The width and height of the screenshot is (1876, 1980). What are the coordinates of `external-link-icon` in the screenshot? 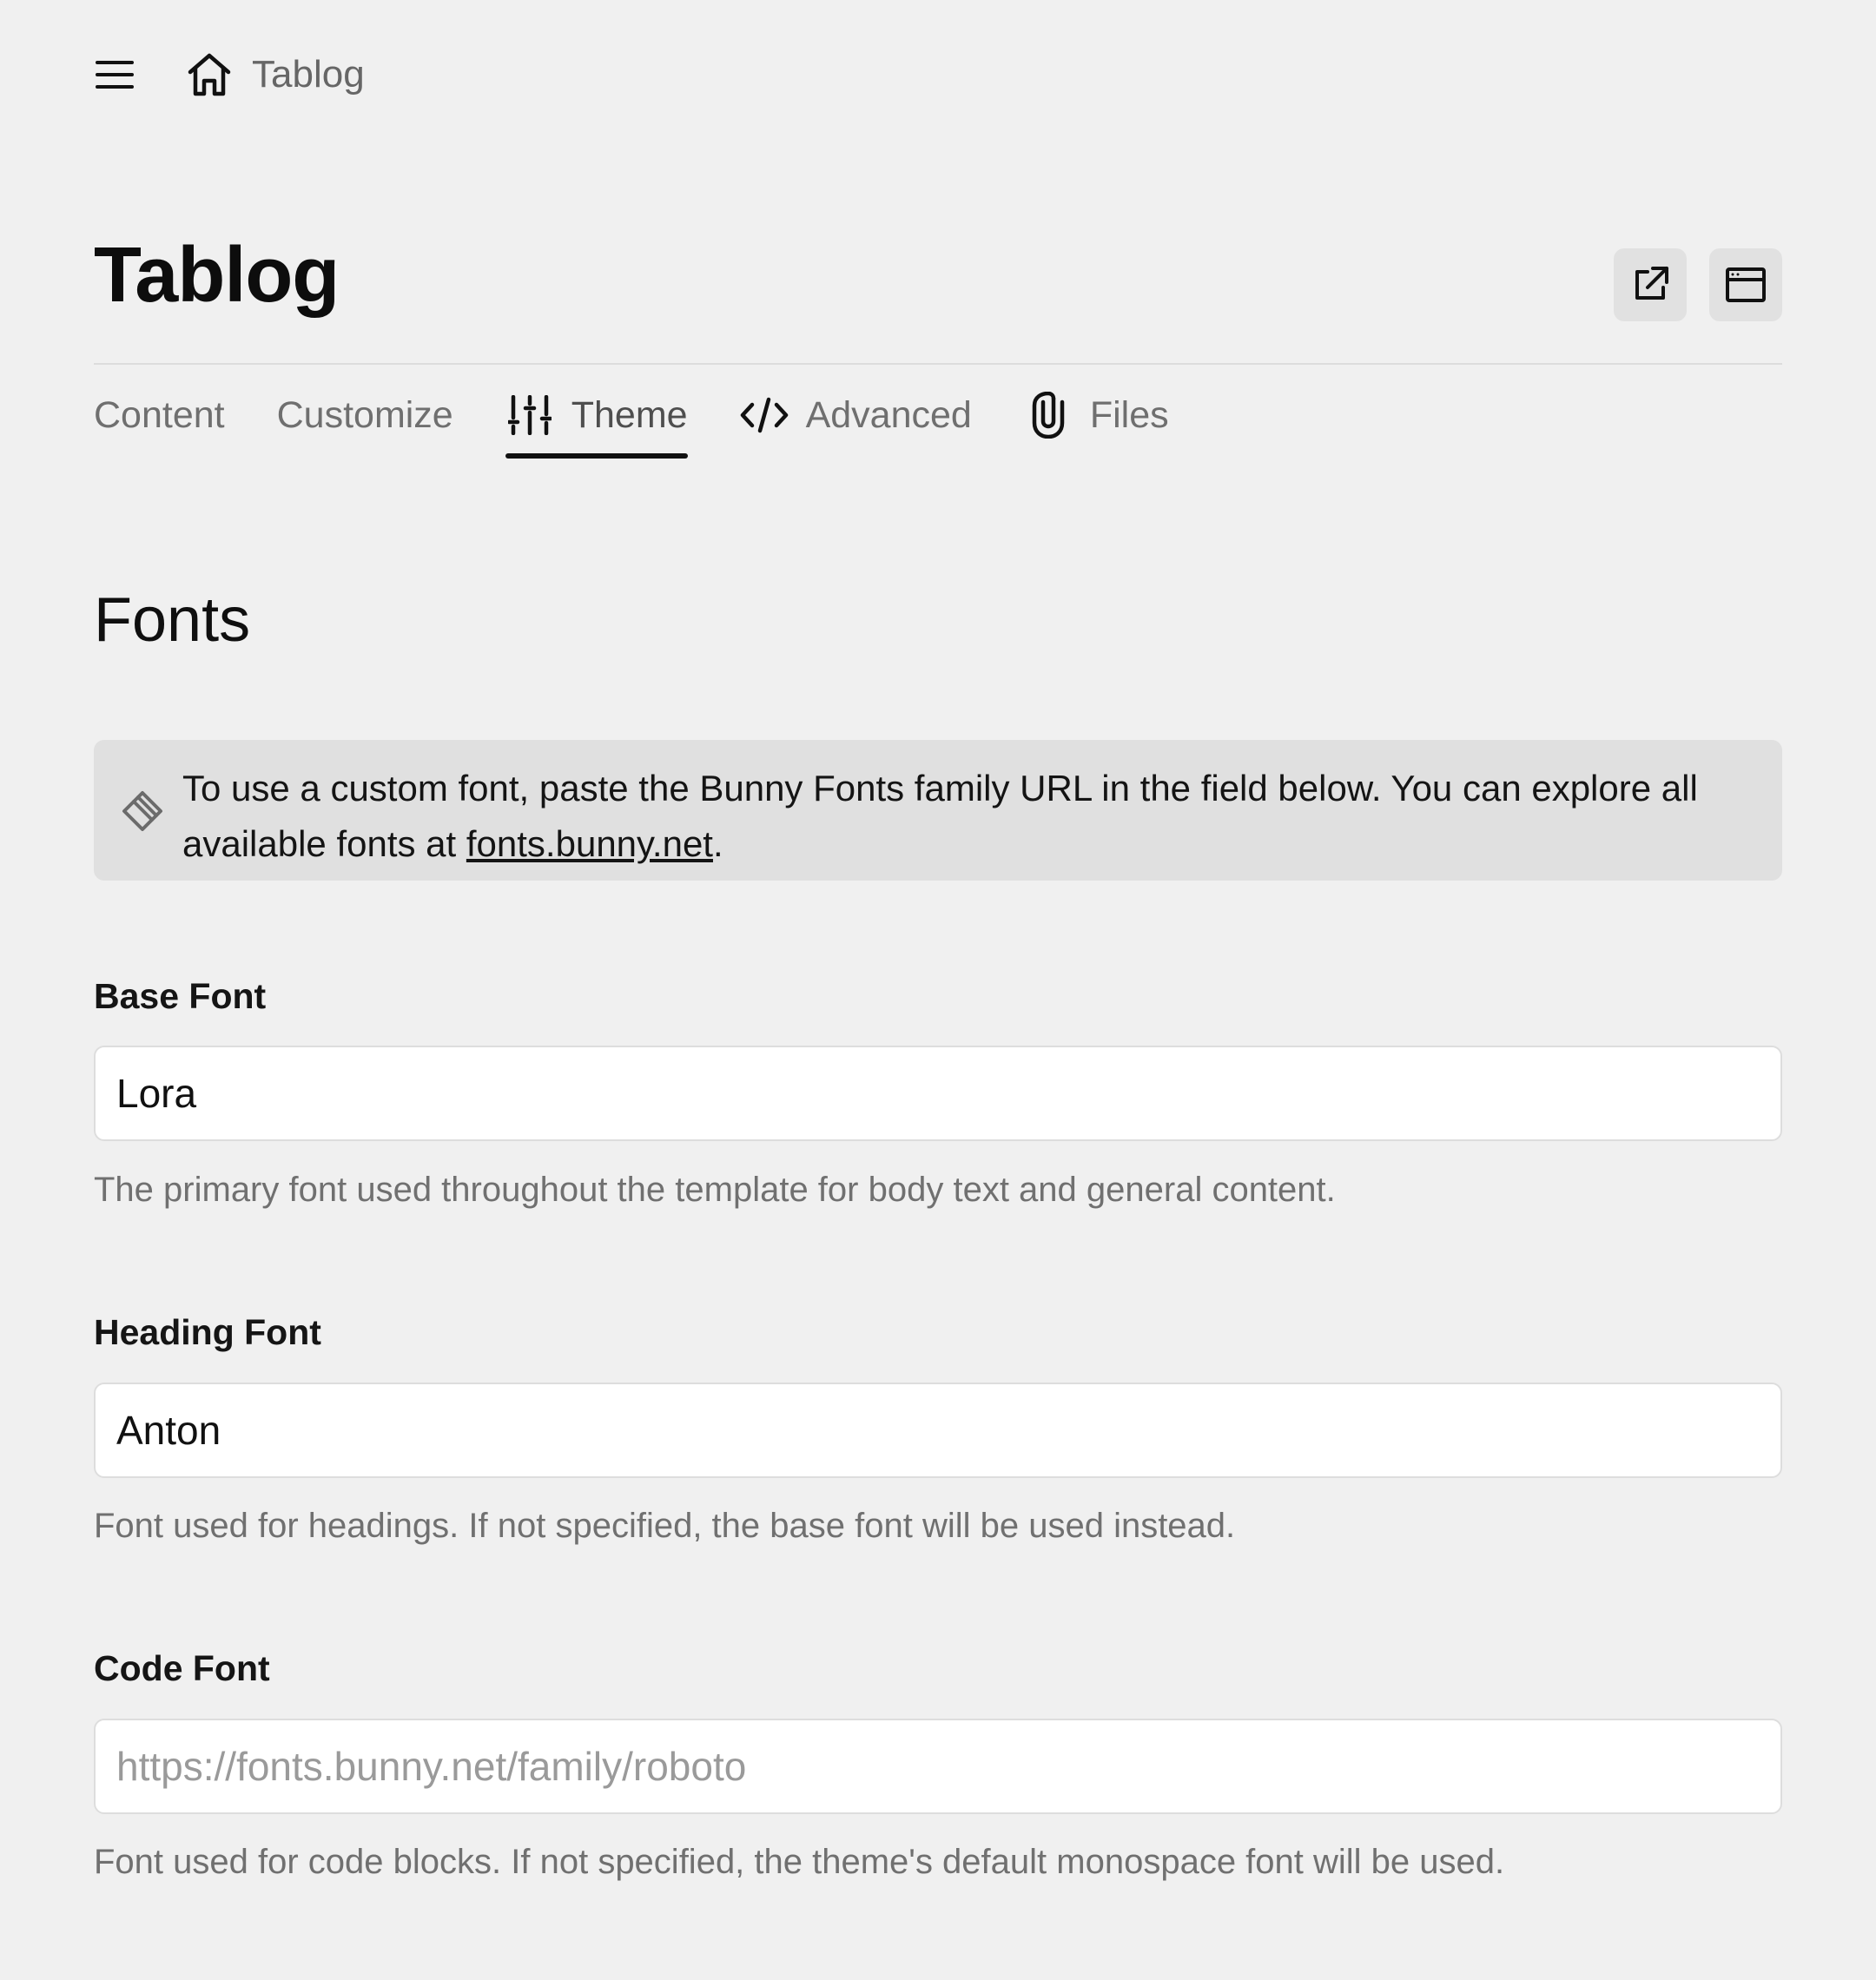 It's located at (1651, 284).